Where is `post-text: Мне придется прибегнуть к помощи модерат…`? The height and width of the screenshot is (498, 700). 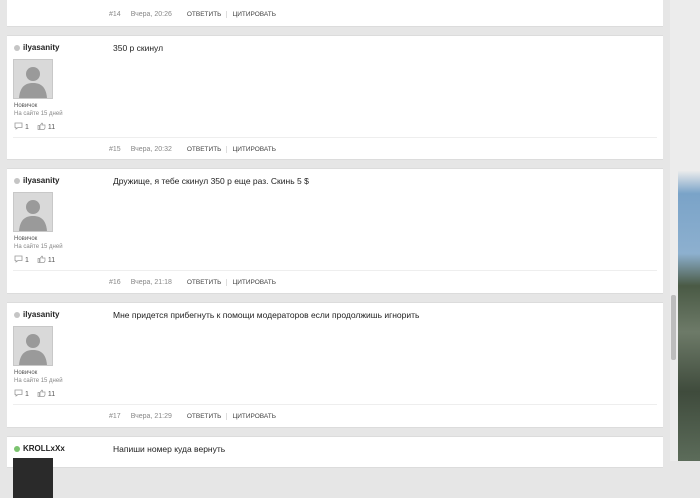 post-text: Мне придется прибегнуть к помощи модерат… is located at coordinates (266, 315).